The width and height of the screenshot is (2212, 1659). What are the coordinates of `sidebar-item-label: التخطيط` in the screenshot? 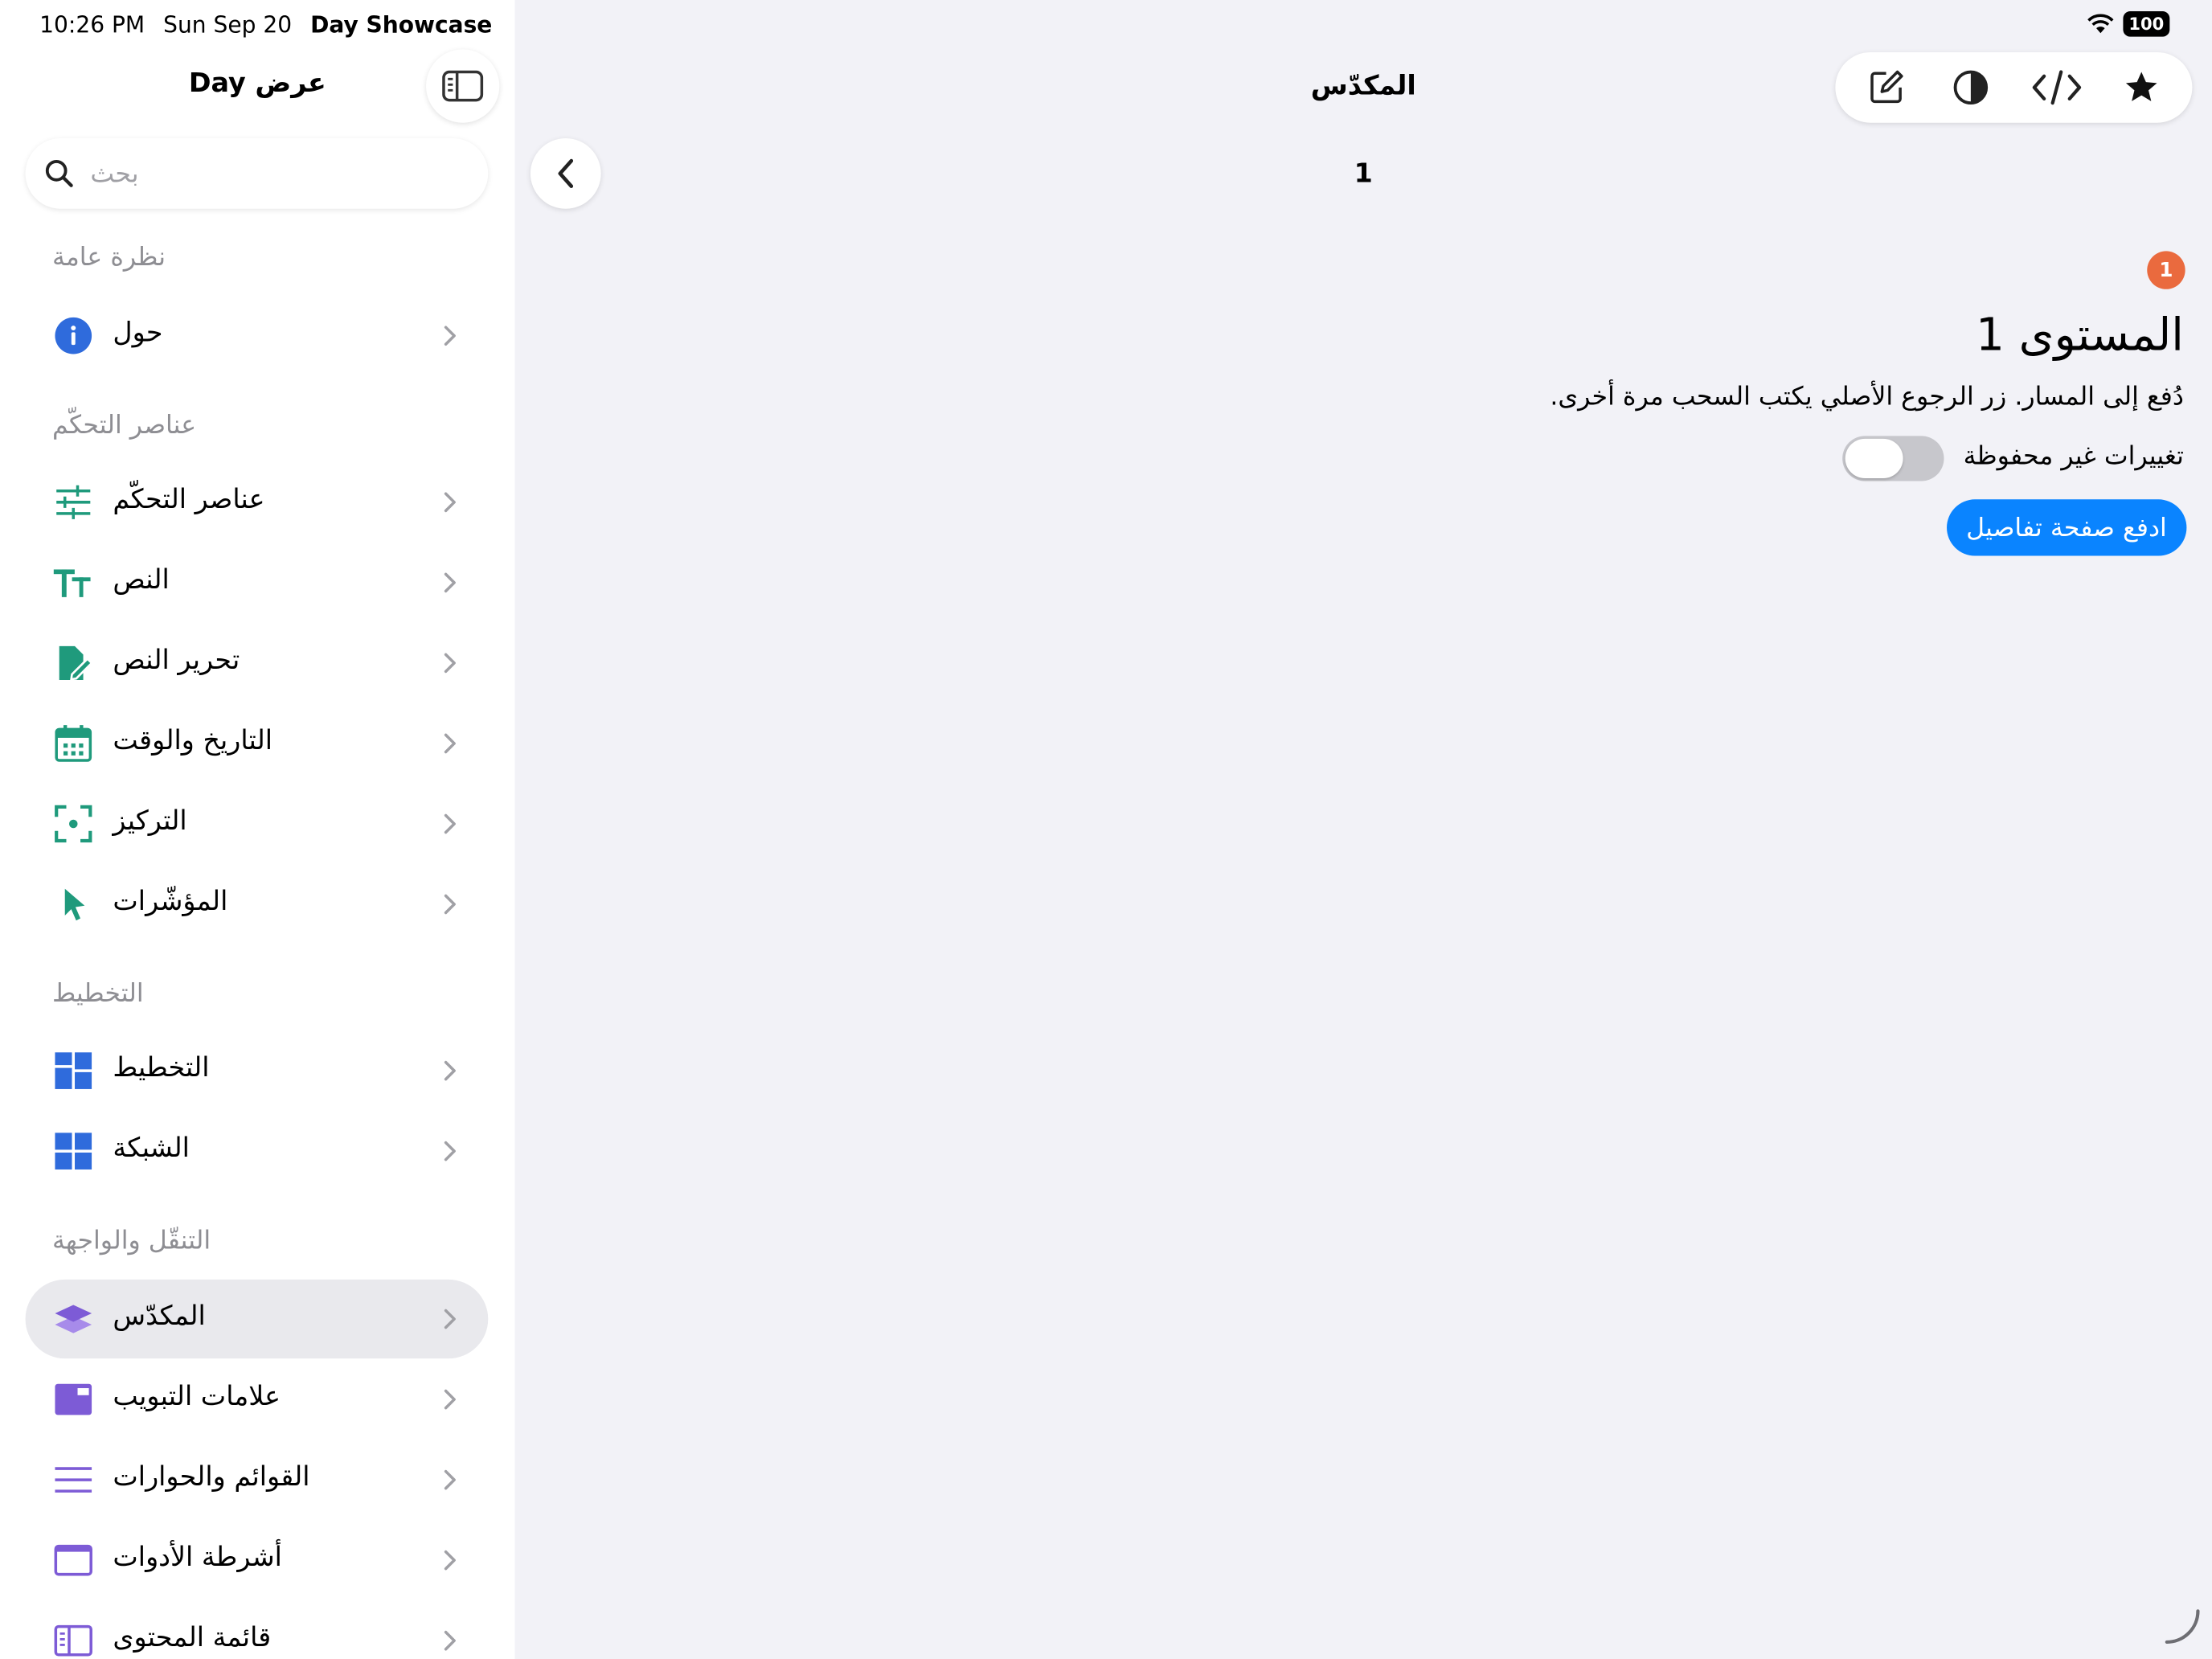 It's located at (161, 1067).